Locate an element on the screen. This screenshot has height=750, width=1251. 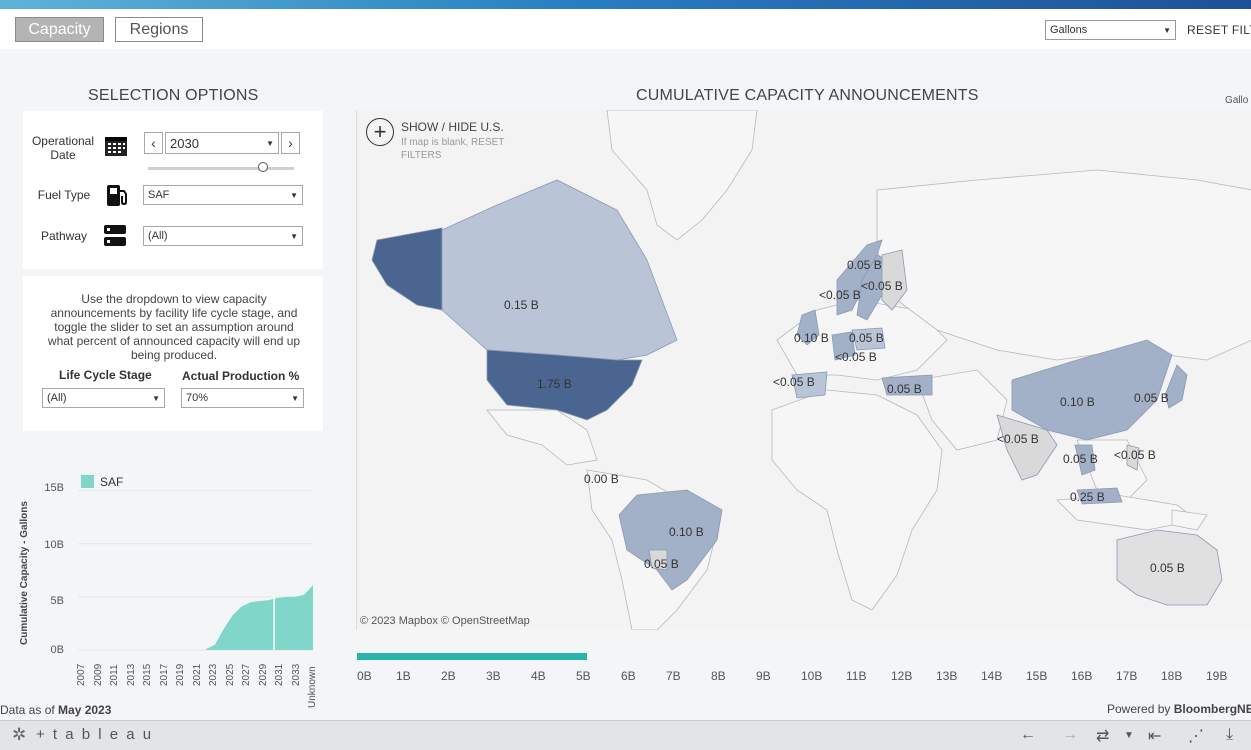
label-brazil: 0.10 B is located at coordinates (686, 532).